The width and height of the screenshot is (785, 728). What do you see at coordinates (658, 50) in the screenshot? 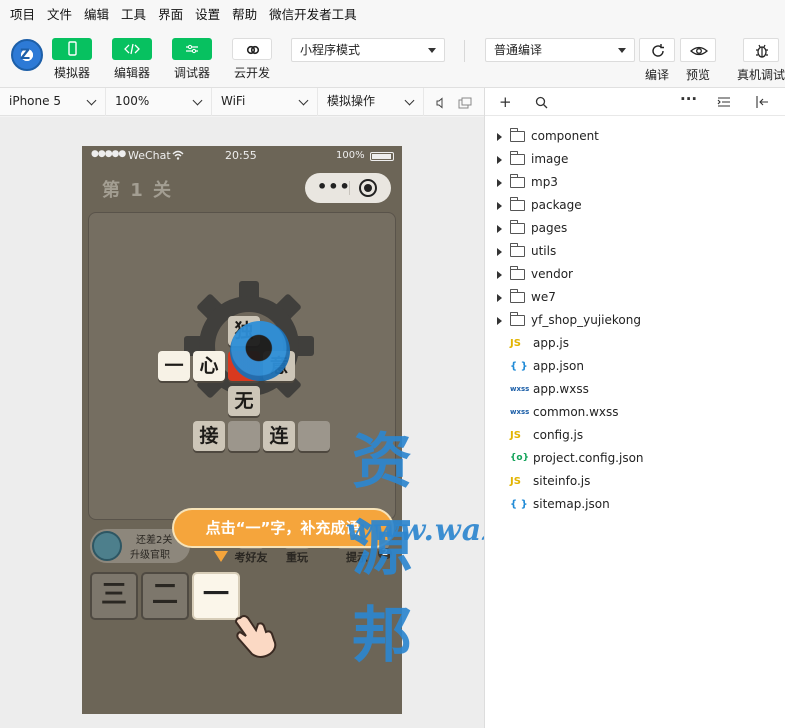
I see `refresh-icon` at bounding box center [658, 50].